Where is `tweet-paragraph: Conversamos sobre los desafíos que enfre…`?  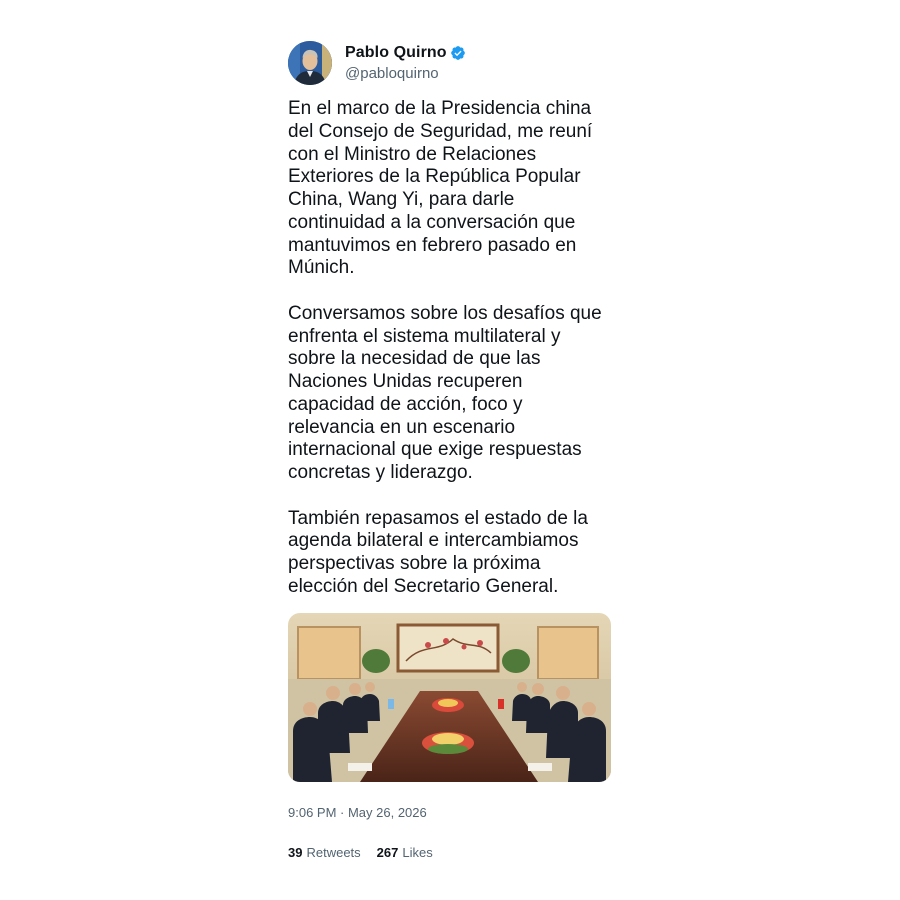
tweet-paragraph: Conversamos sobre los desafíos que enfre… is located at coordinates (445, 392).